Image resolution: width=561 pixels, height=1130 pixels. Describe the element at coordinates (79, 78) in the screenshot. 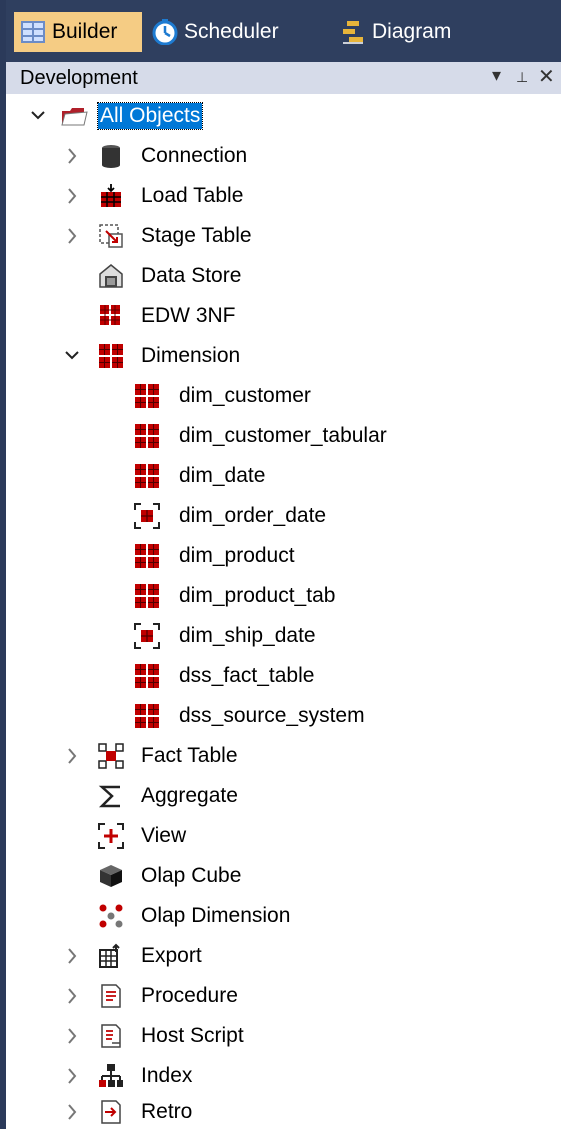

I see `panel-title: Development` at that location.